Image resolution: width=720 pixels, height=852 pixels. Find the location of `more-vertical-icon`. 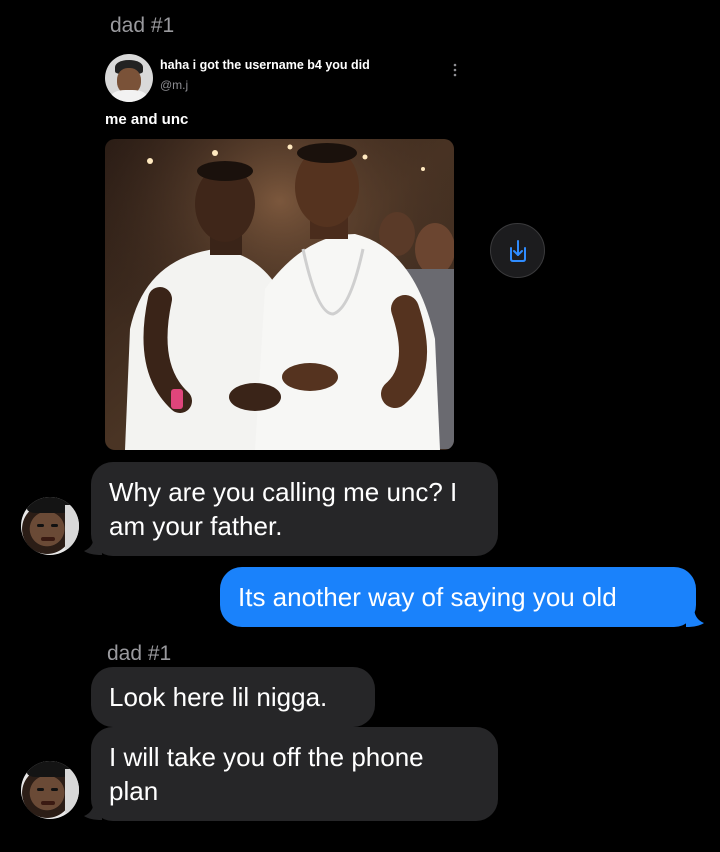

more-vertical-icon is located at coordinates (455, 70).